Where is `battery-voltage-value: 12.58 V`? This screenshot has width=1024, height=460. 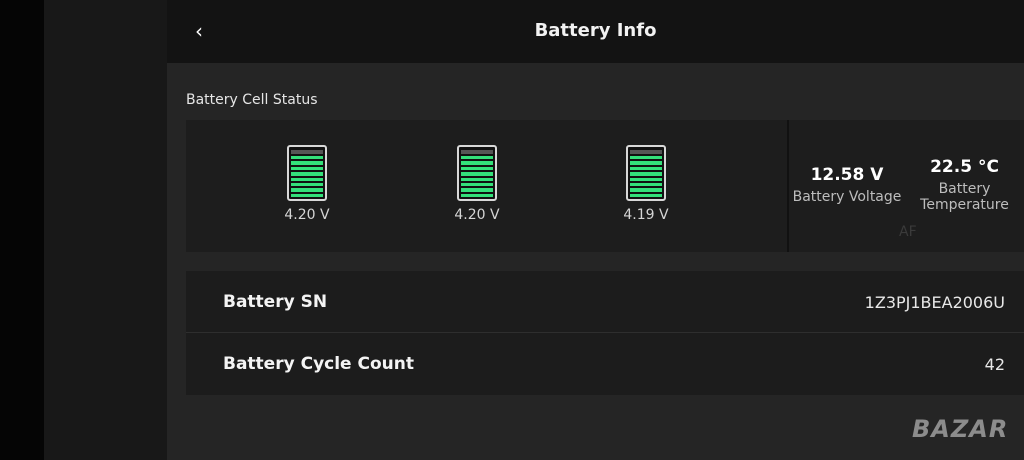
battery-voltage-value: 12.58 V is located at coordinates (847, 175).